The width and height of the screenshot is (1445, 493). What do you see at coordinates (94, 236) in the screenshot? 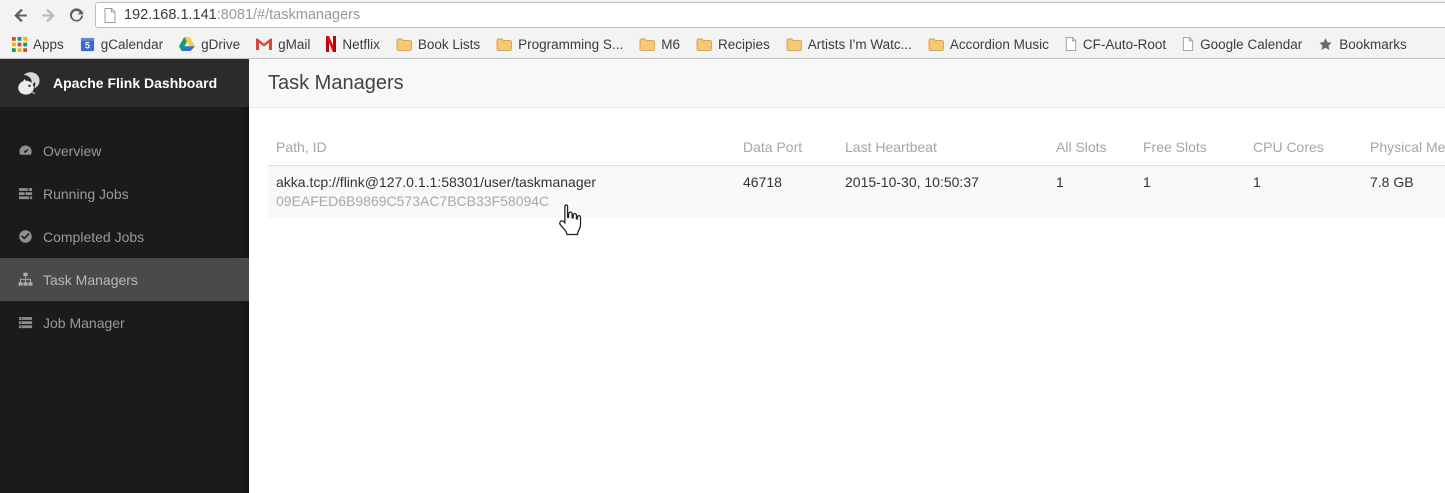
I see `sidebar-item-label: Completed Jobs` at bounding box center [94, 236].